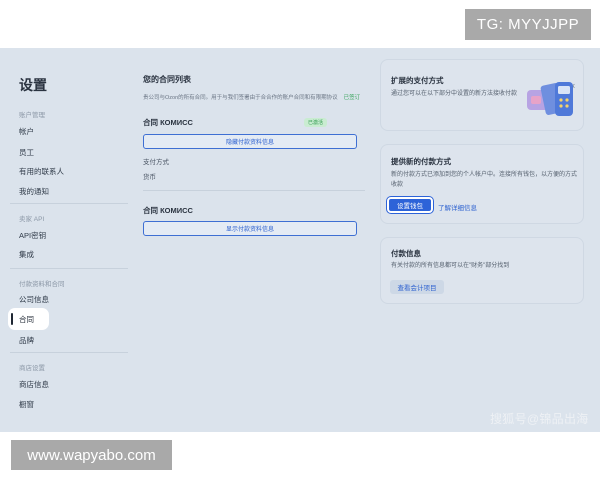 Image resolution: width=600 pixels, height=480 pixels. What do you see at coordinates (26, 340) in the screenshot?
I see `sidebar-item-brands: 品牌` at bounding box center [26, 340].